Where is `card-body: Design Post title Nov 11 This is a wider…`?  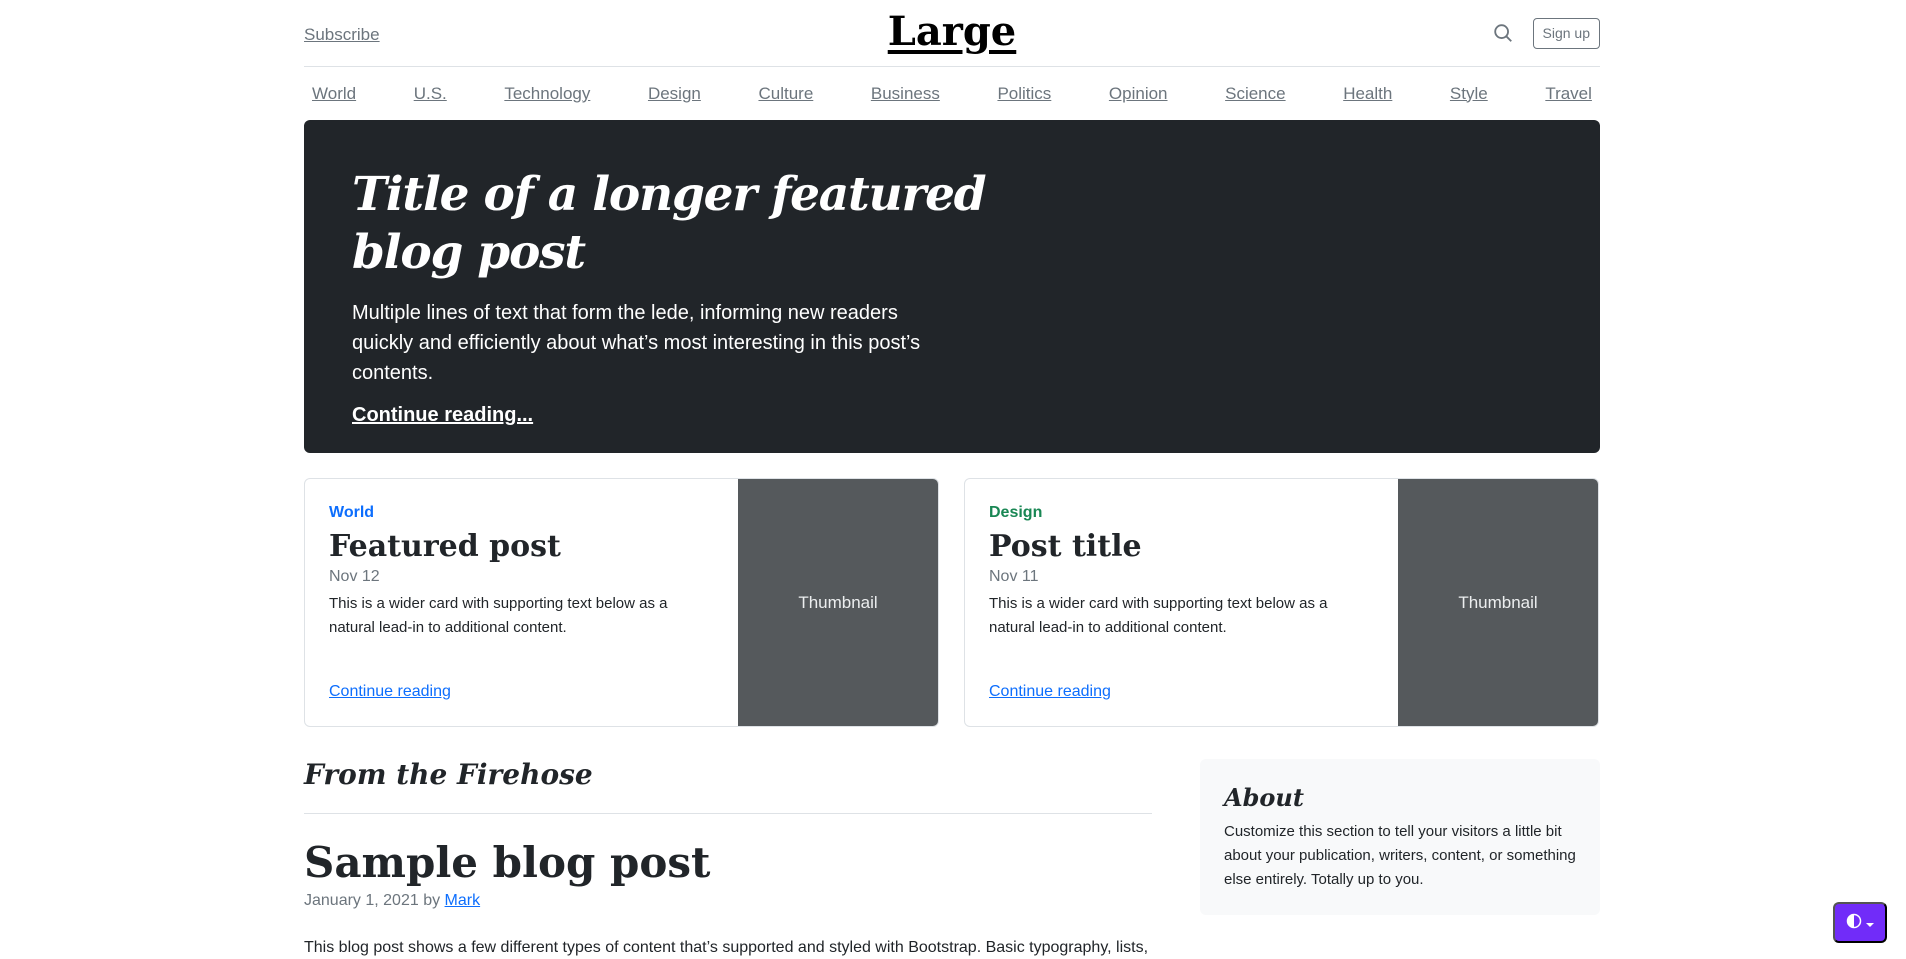 card-body: Design Post title Nov 11 This is a wider… is located at coordinates (1181, 602).